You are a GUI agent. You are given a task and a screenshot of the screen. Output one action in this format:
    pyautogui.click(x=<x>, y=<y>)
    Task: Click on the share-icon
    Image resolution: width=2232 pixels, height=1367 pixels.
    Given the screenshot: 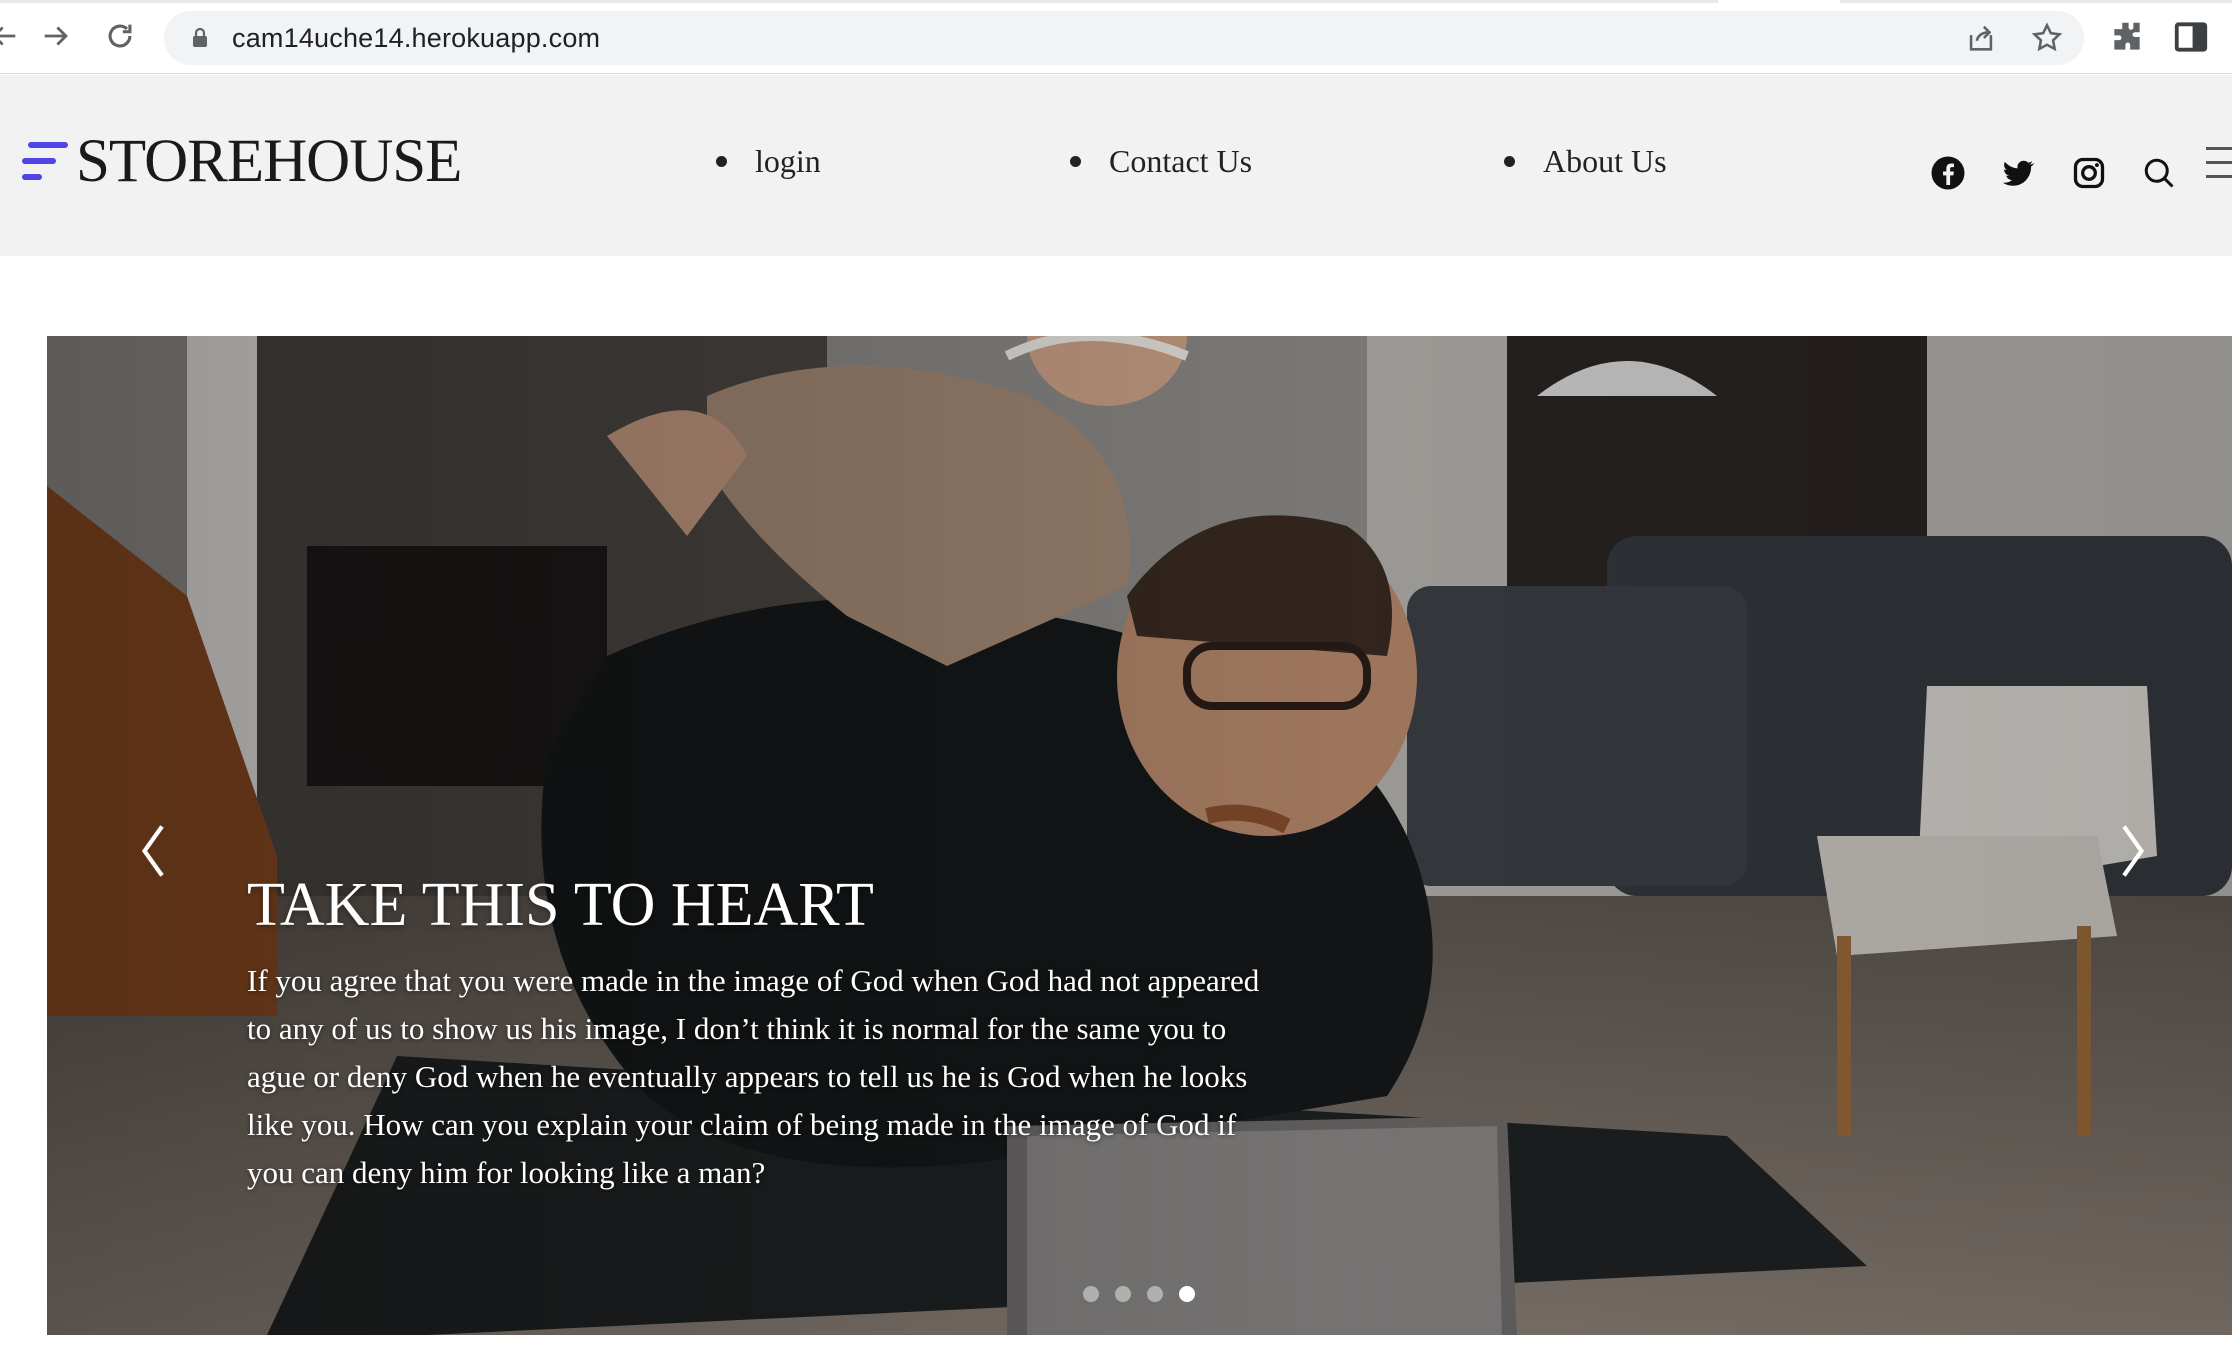 What is the action you would take?
    pyautogui.click(x=1981, y=38)
    